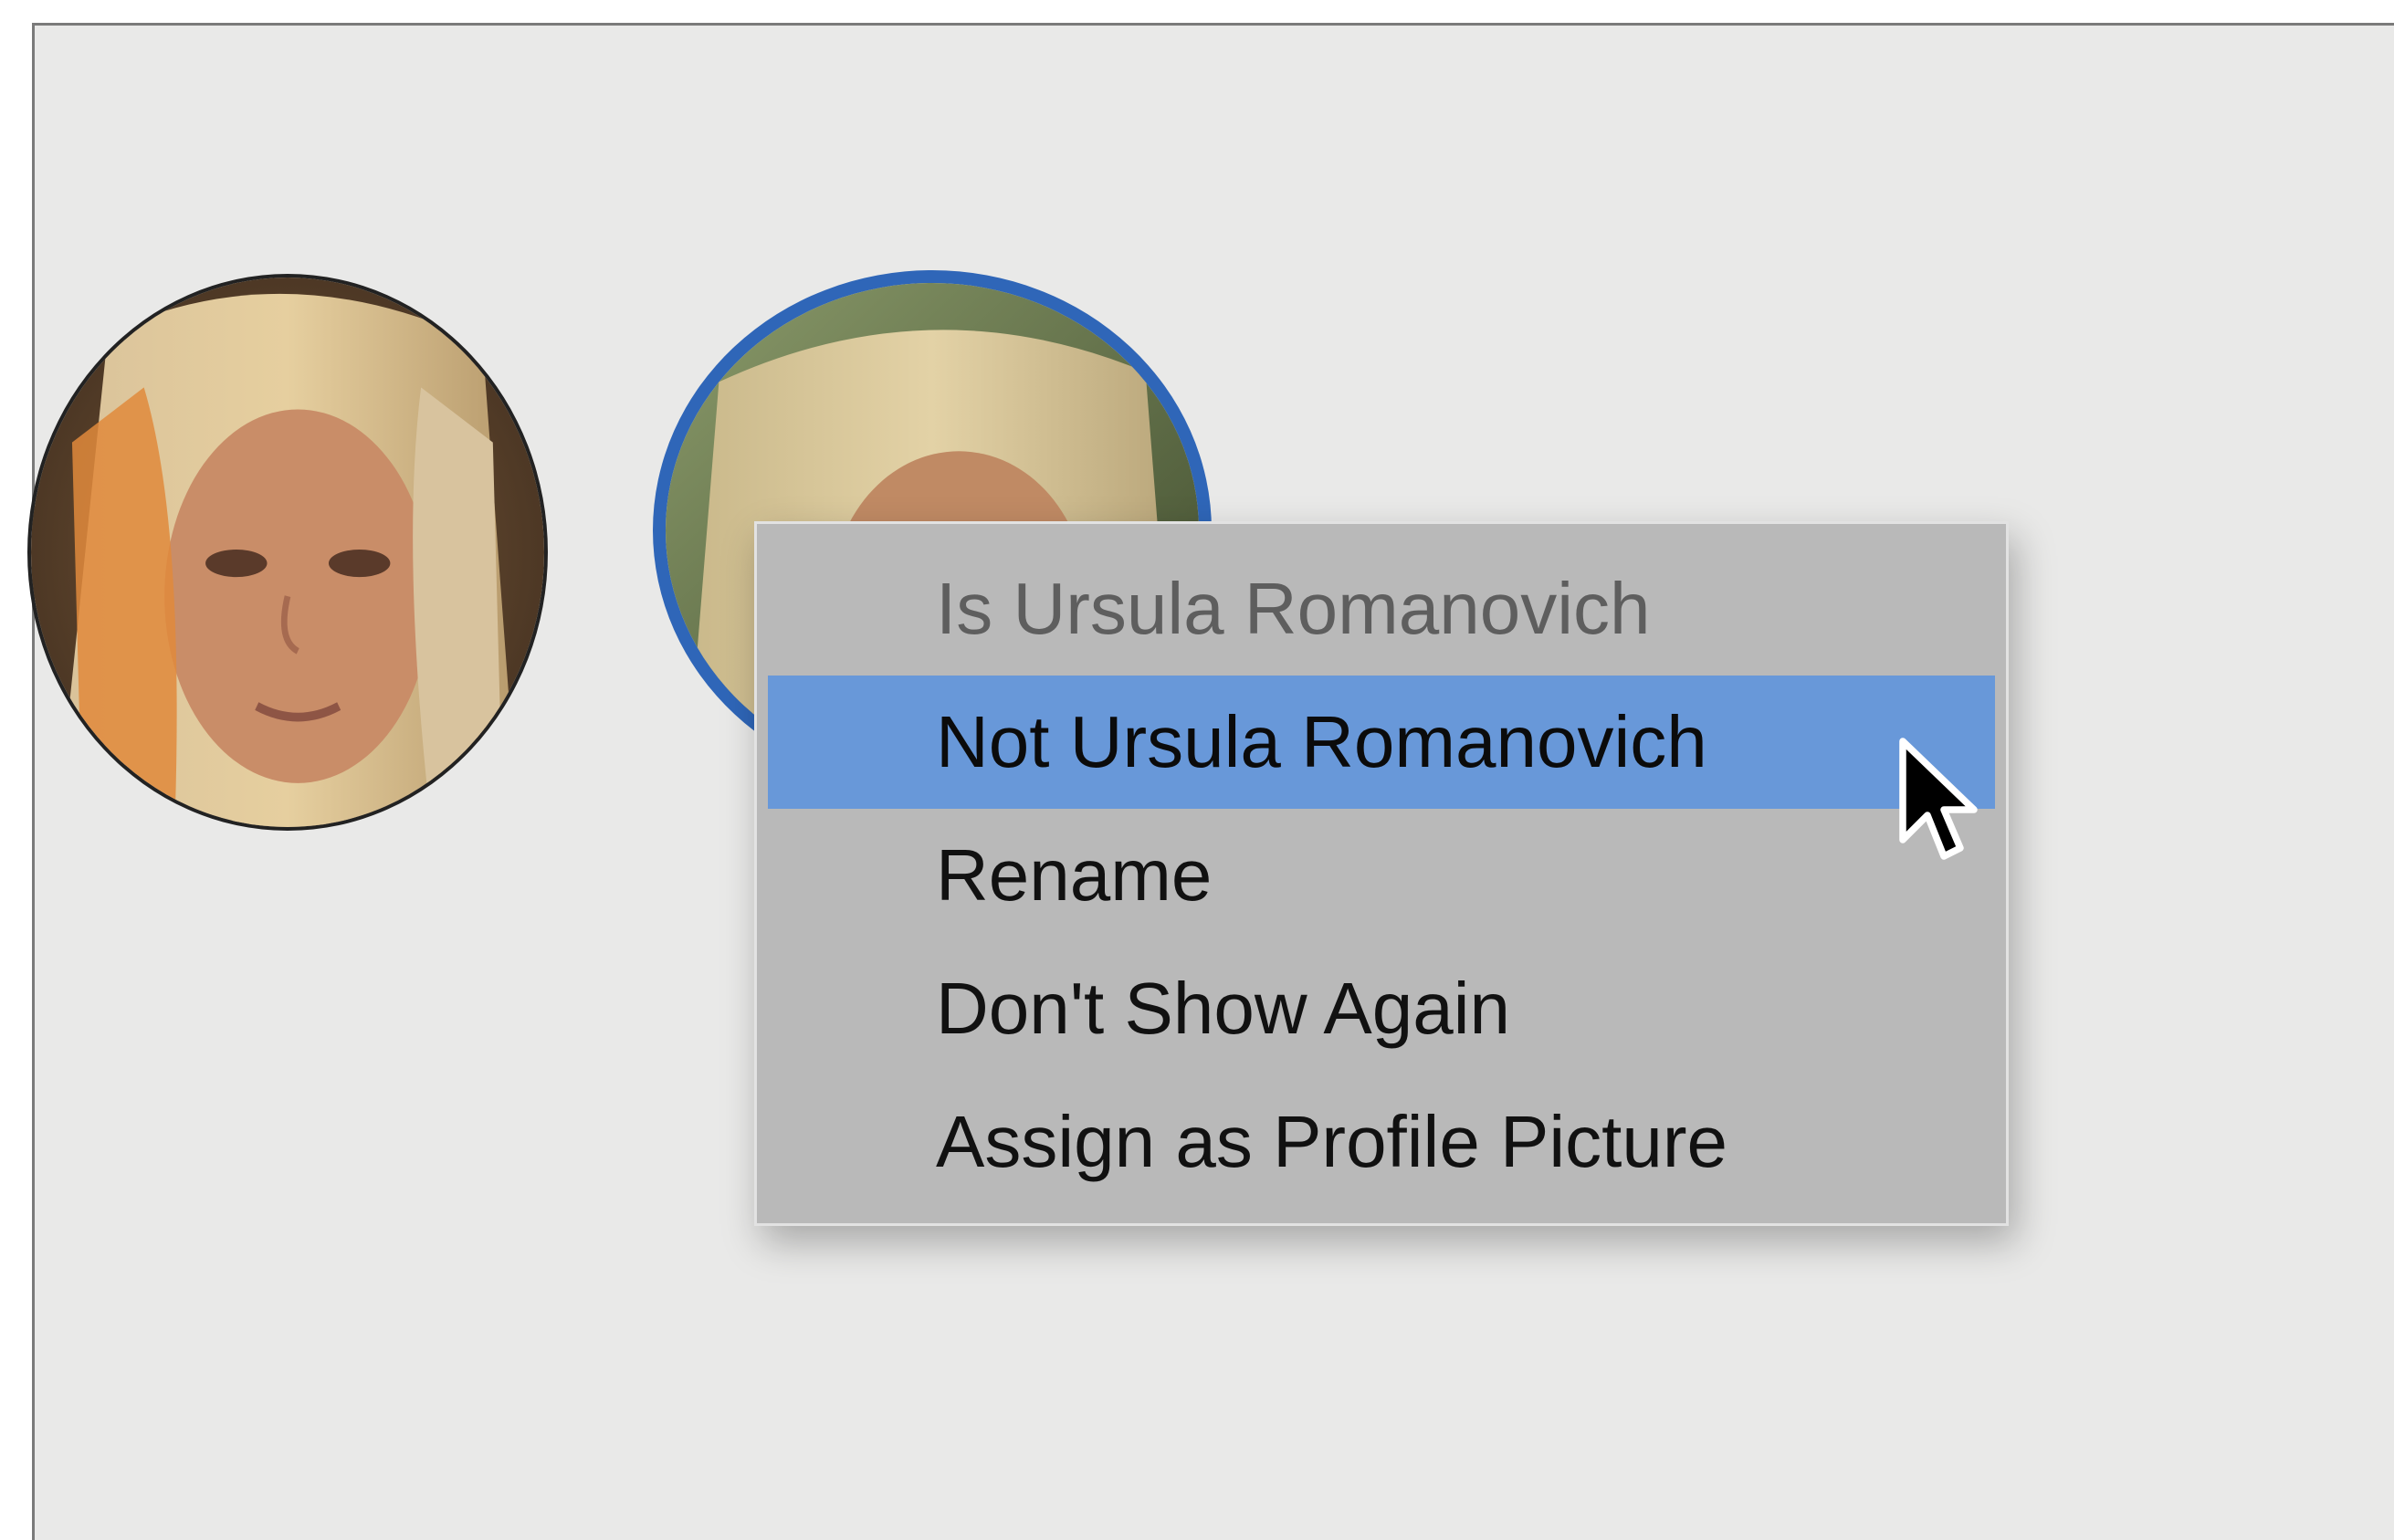 This screenshot has height=1540, width=2394. I want to click on face-image-icon, so click(287, 552).